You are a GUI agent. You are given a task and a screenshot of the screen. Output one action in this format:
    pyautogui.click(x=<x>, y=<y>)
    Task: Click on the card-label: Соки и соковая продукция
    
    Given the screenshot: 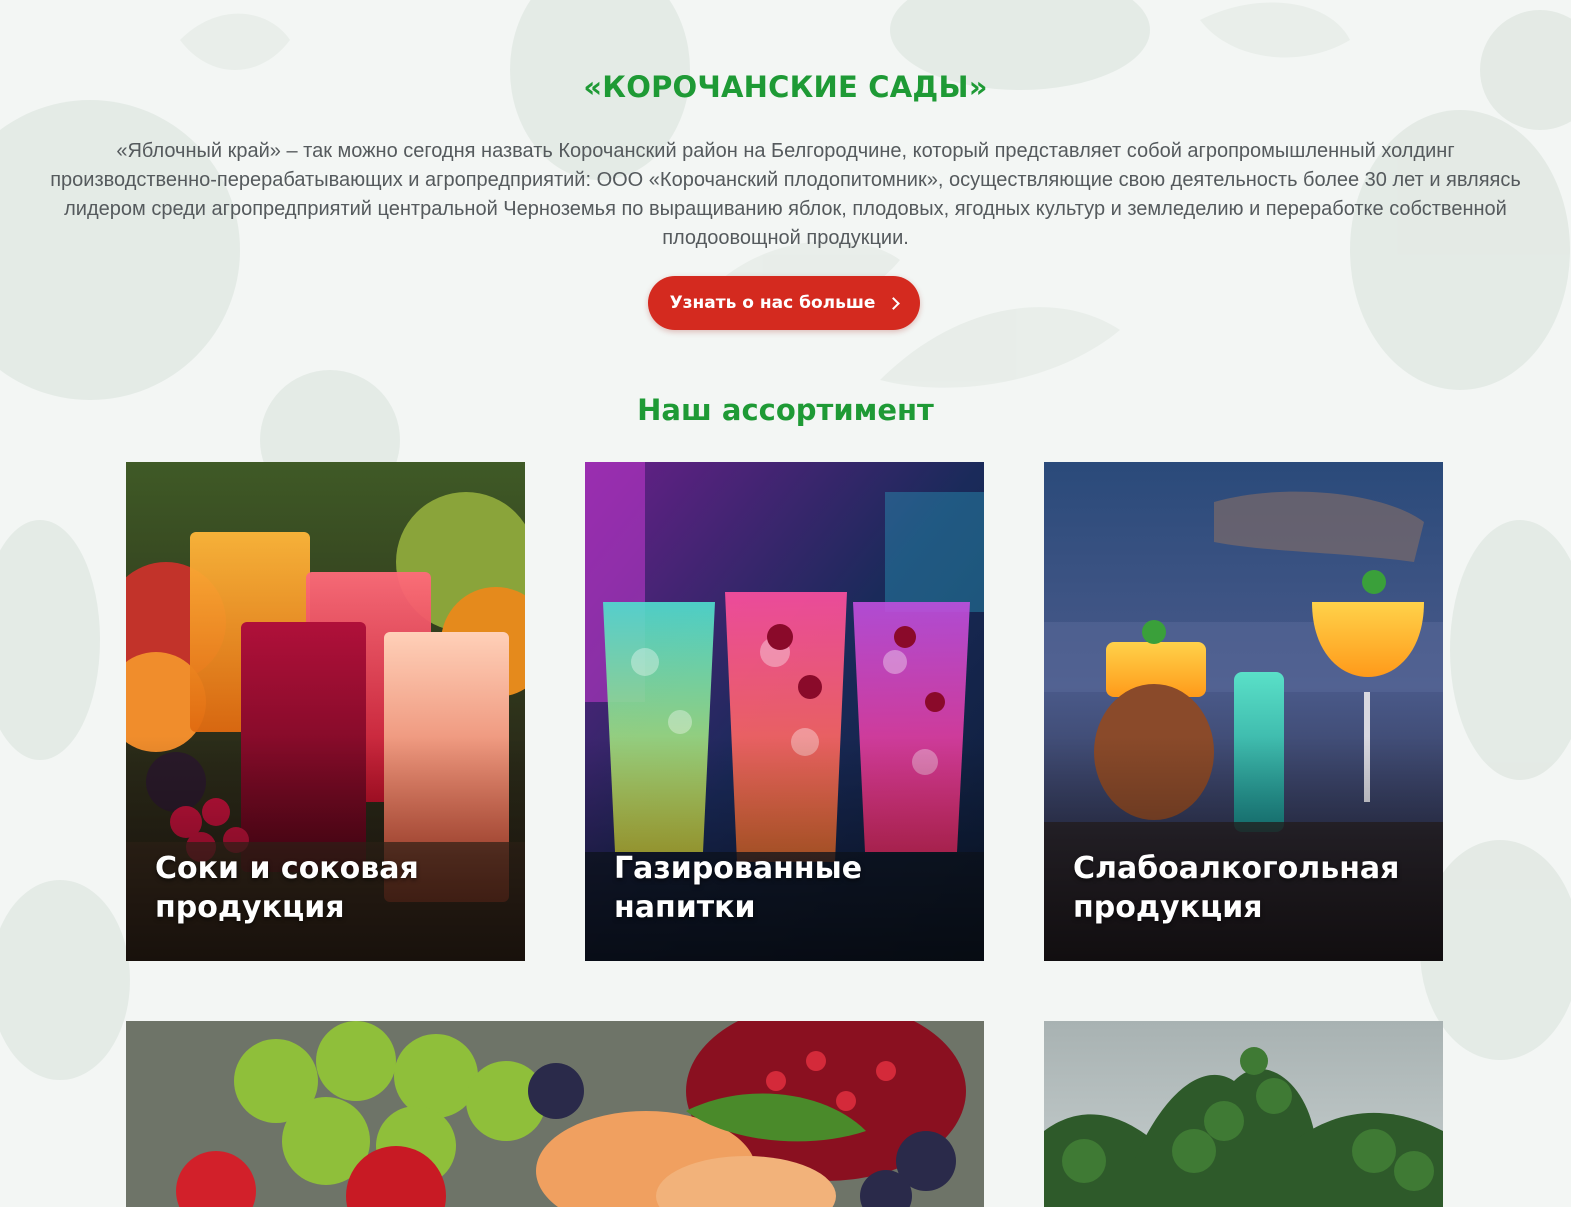 What is the action you would take?
    pyautogui.click(x=287, y=888)
    